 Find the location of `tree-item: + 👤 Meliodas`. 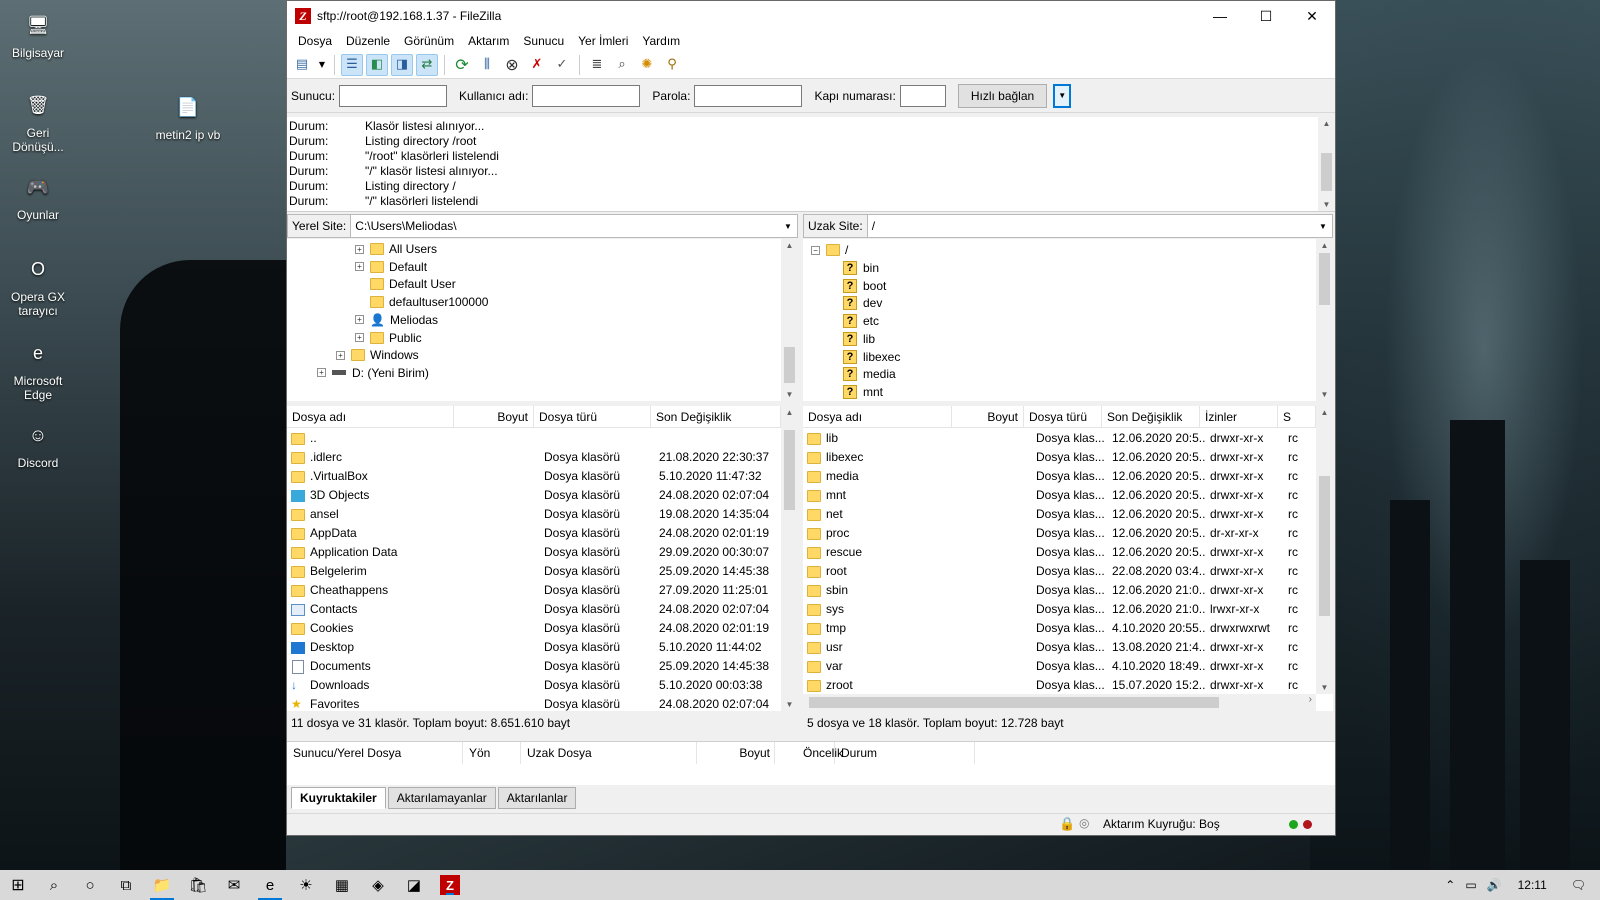

tree-item: + 👤 Meliodas is located at coordinates (396, 320).